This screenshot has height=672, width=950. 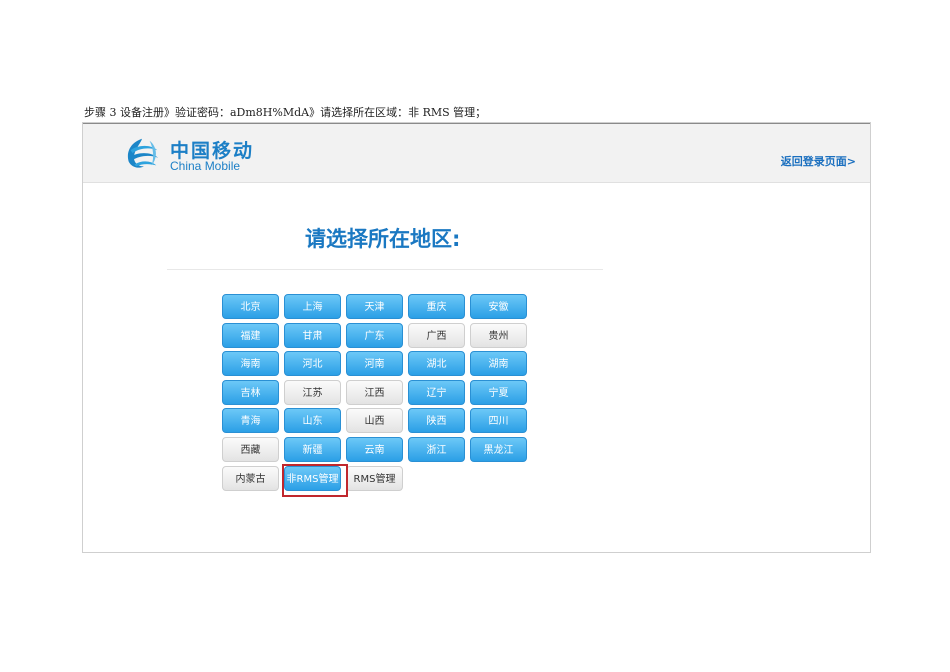 I want to click on page-title: 请选择所在地区:, so click(x=383, y=239).